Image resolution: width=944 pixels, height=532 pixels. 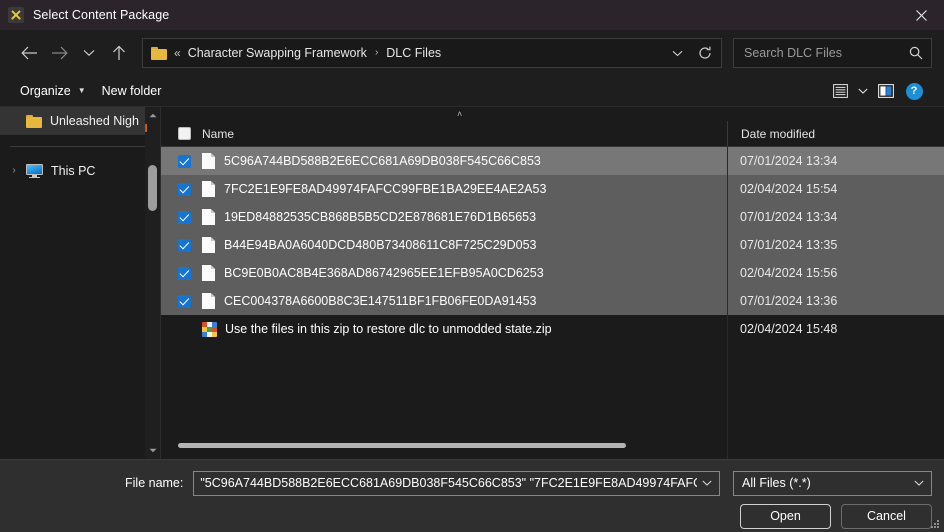 What do you see at coordinates (152, 188) in the screenshot?
I see `sidebar-scrollbar-thumb` at bounding box center [152, 188].